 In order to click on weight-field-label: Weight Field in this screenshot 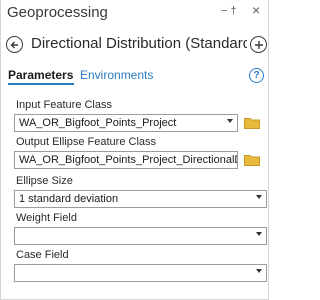, I will do `click(46, 218)`.